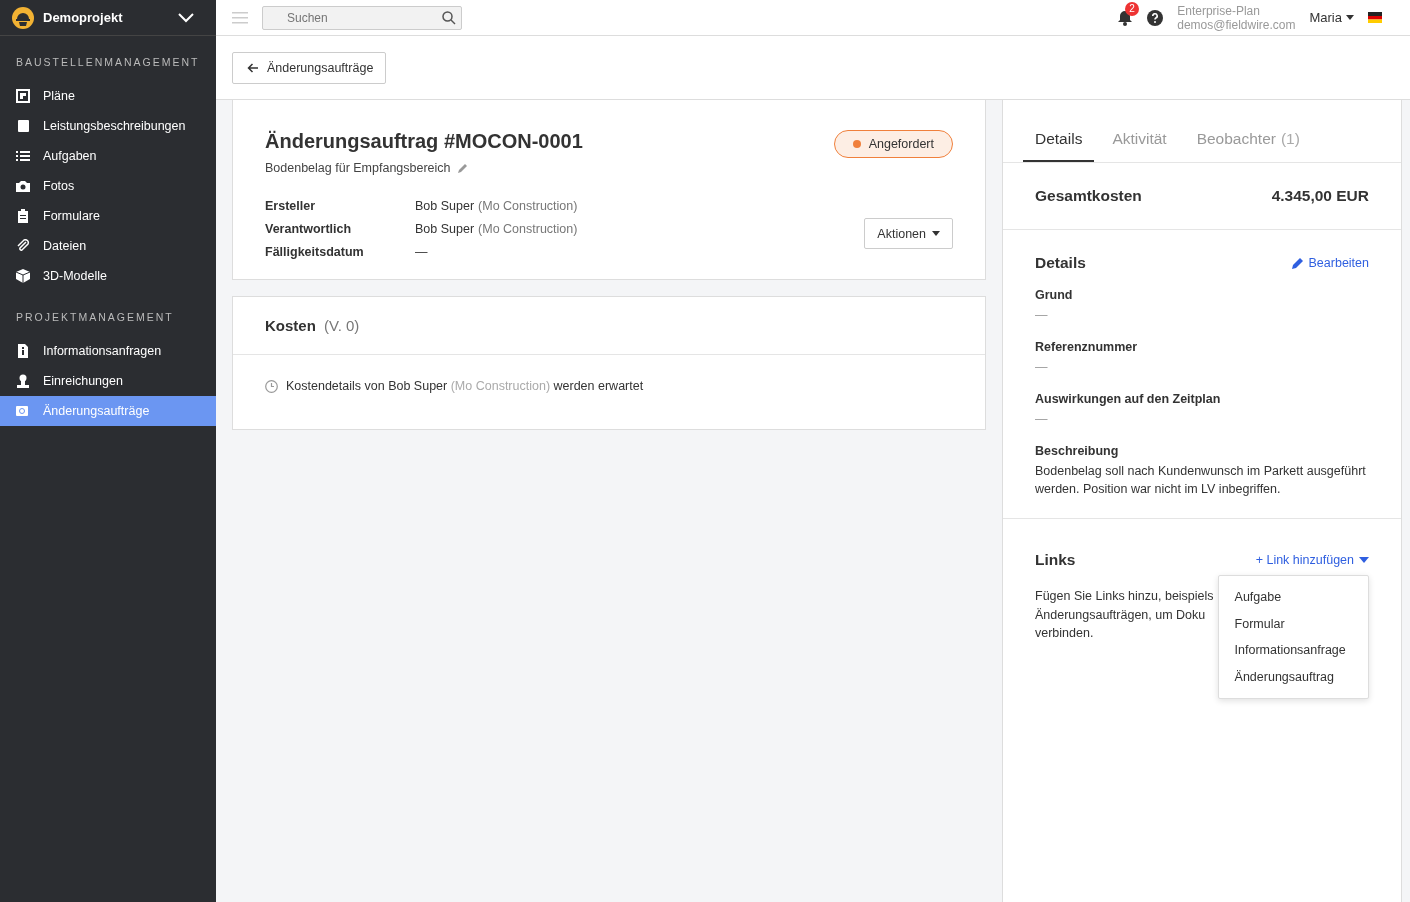 This screenshot has width=1410, height=902. Describe the element at coordinates (108, 126) in the screenshot. I see `sidebar-item: Leistungsbeschreibungen` at that location.